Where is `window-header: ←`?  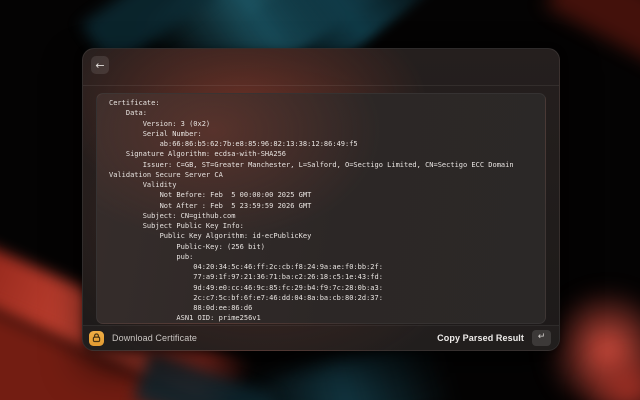
window-header: ← is located at coordinates (321, 67).